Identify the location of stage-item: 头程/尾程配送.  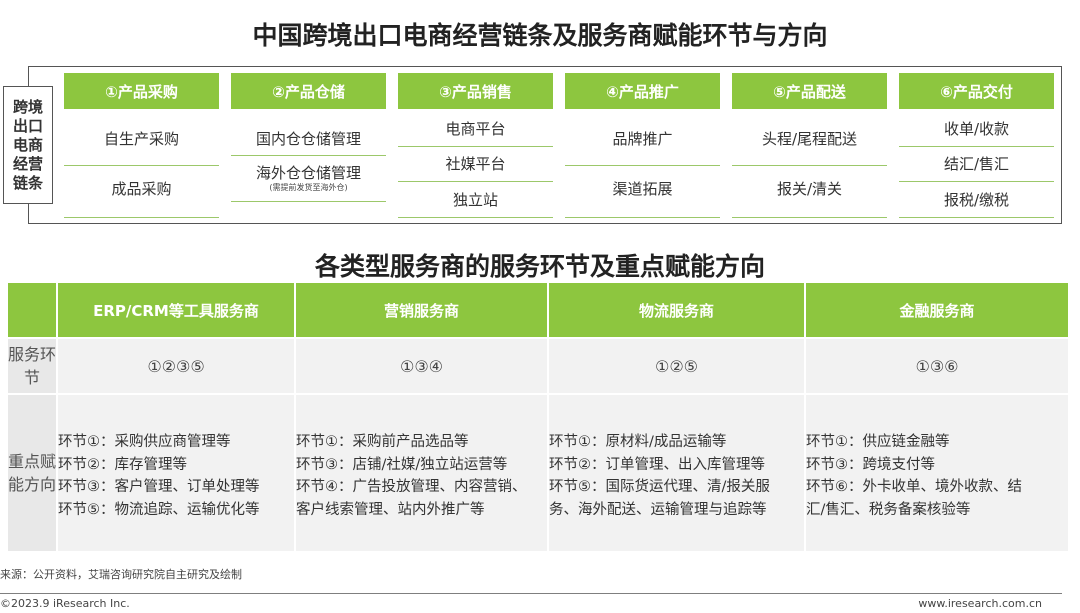
(809, 139).